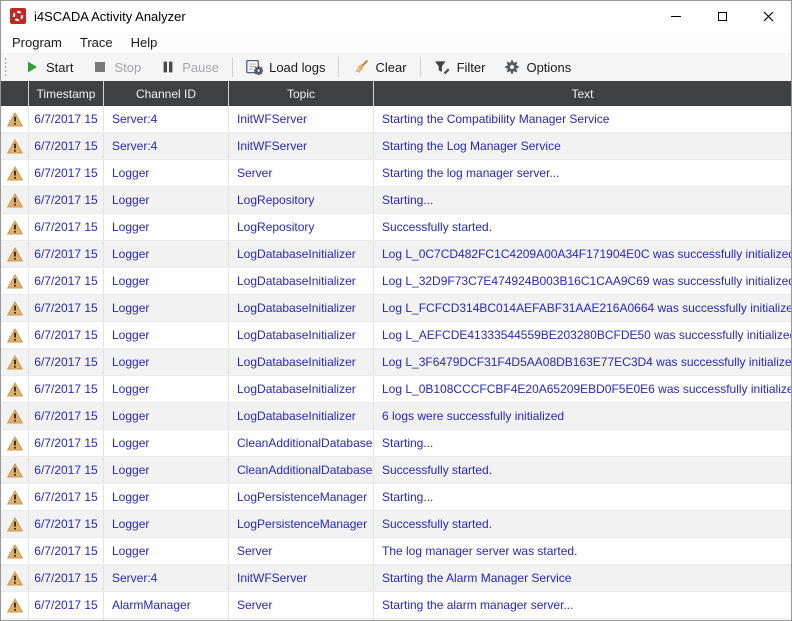 The image size is (792, 621). I want to click on cell-topic: LogPersistenceManager, so click(301, 497).